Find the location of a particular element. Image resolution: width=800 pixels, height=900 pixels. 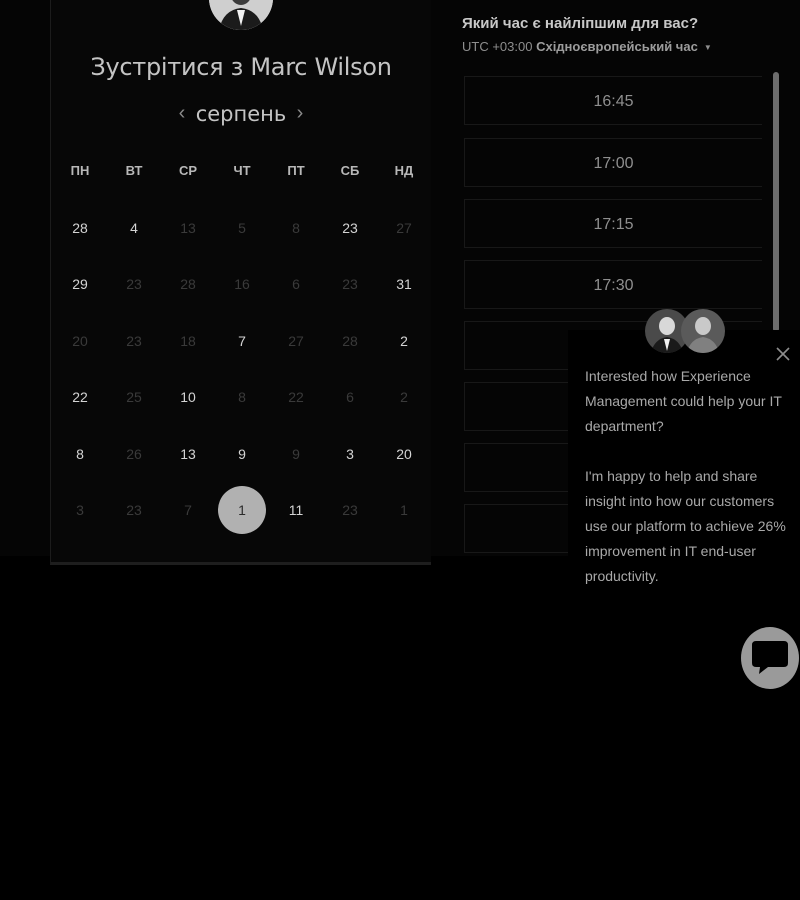

time-slot-button: 17:00 is located at coordinates (613, 162).